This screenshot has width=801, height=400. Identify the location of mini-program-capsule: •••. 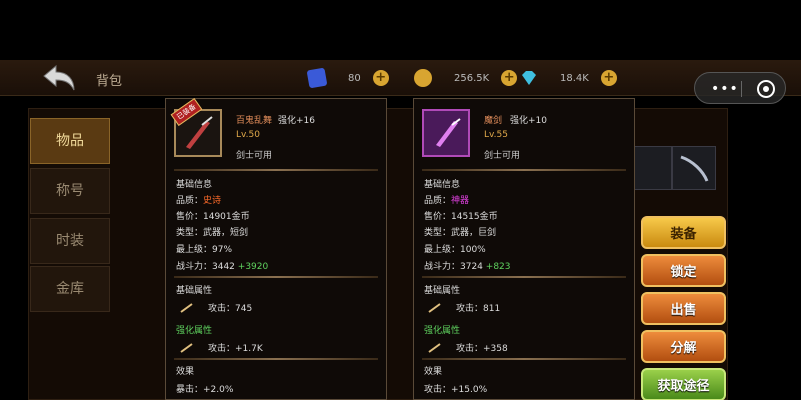
(740, 88).